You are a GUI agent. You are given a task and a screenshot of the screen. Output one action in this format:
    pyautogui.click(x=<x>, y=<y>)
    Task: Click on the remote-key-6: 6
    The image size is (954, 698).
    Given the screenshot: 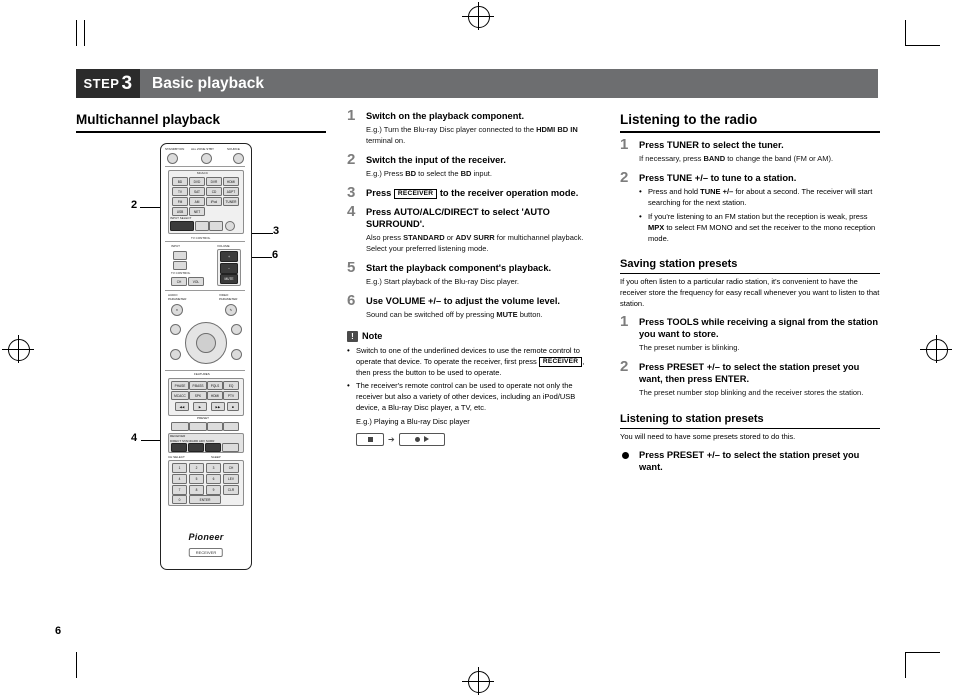 What is the action you would take?
    pyautogui.click(x=213, y=479)
    